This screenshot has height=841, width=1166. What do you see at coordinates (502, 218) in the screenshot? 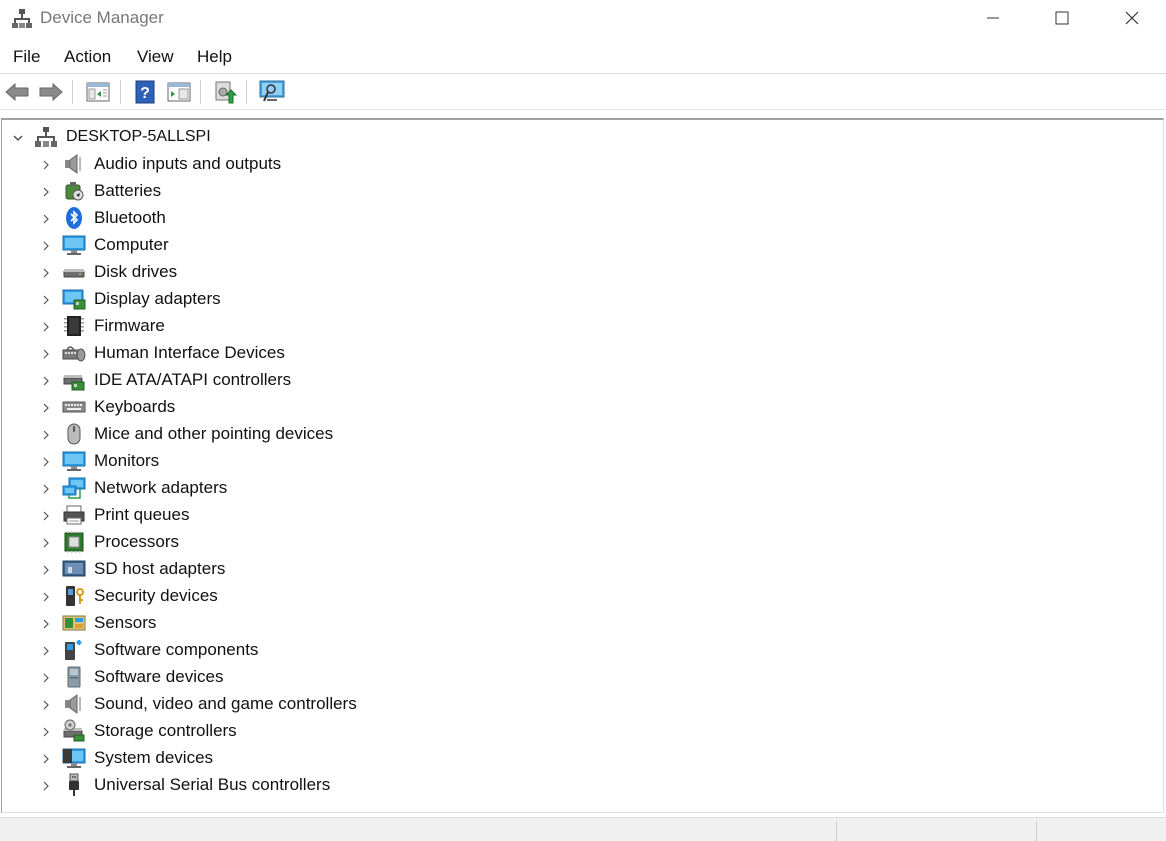
I see `tree-item-bluetooth: Bluetooth` at bounding box center [502, 218].